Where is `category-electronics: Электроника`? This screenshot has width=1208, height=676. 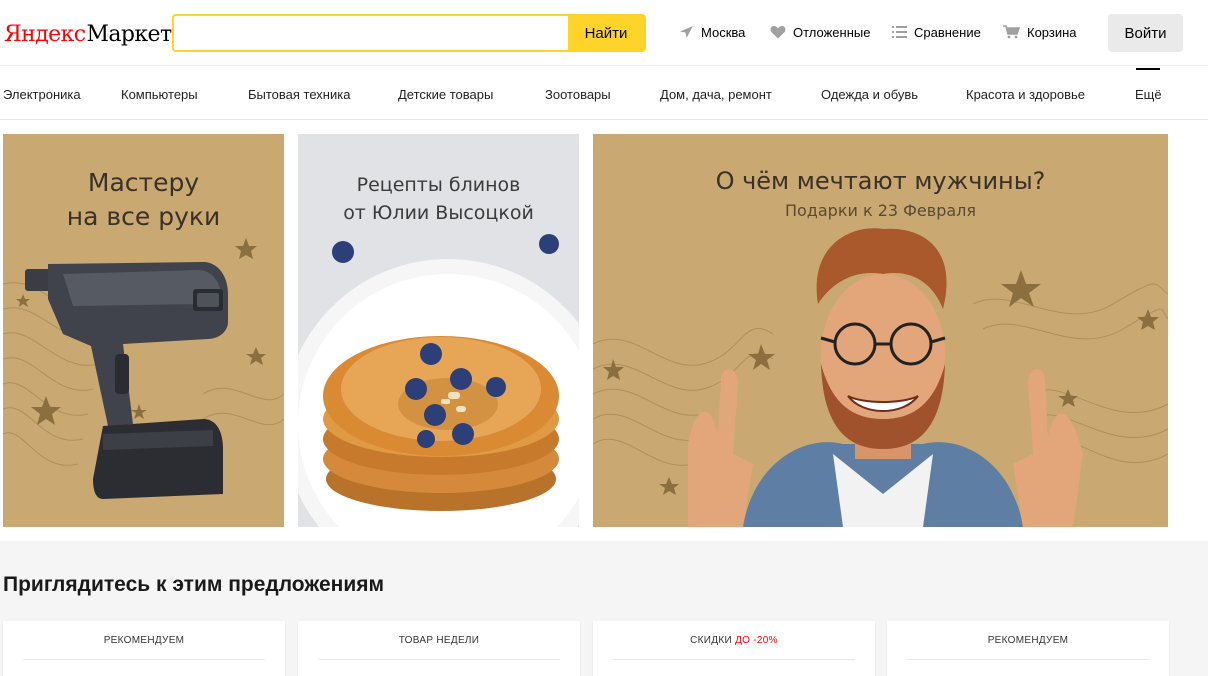 category-electronics: Электроника is located at coordinates (42, 94).